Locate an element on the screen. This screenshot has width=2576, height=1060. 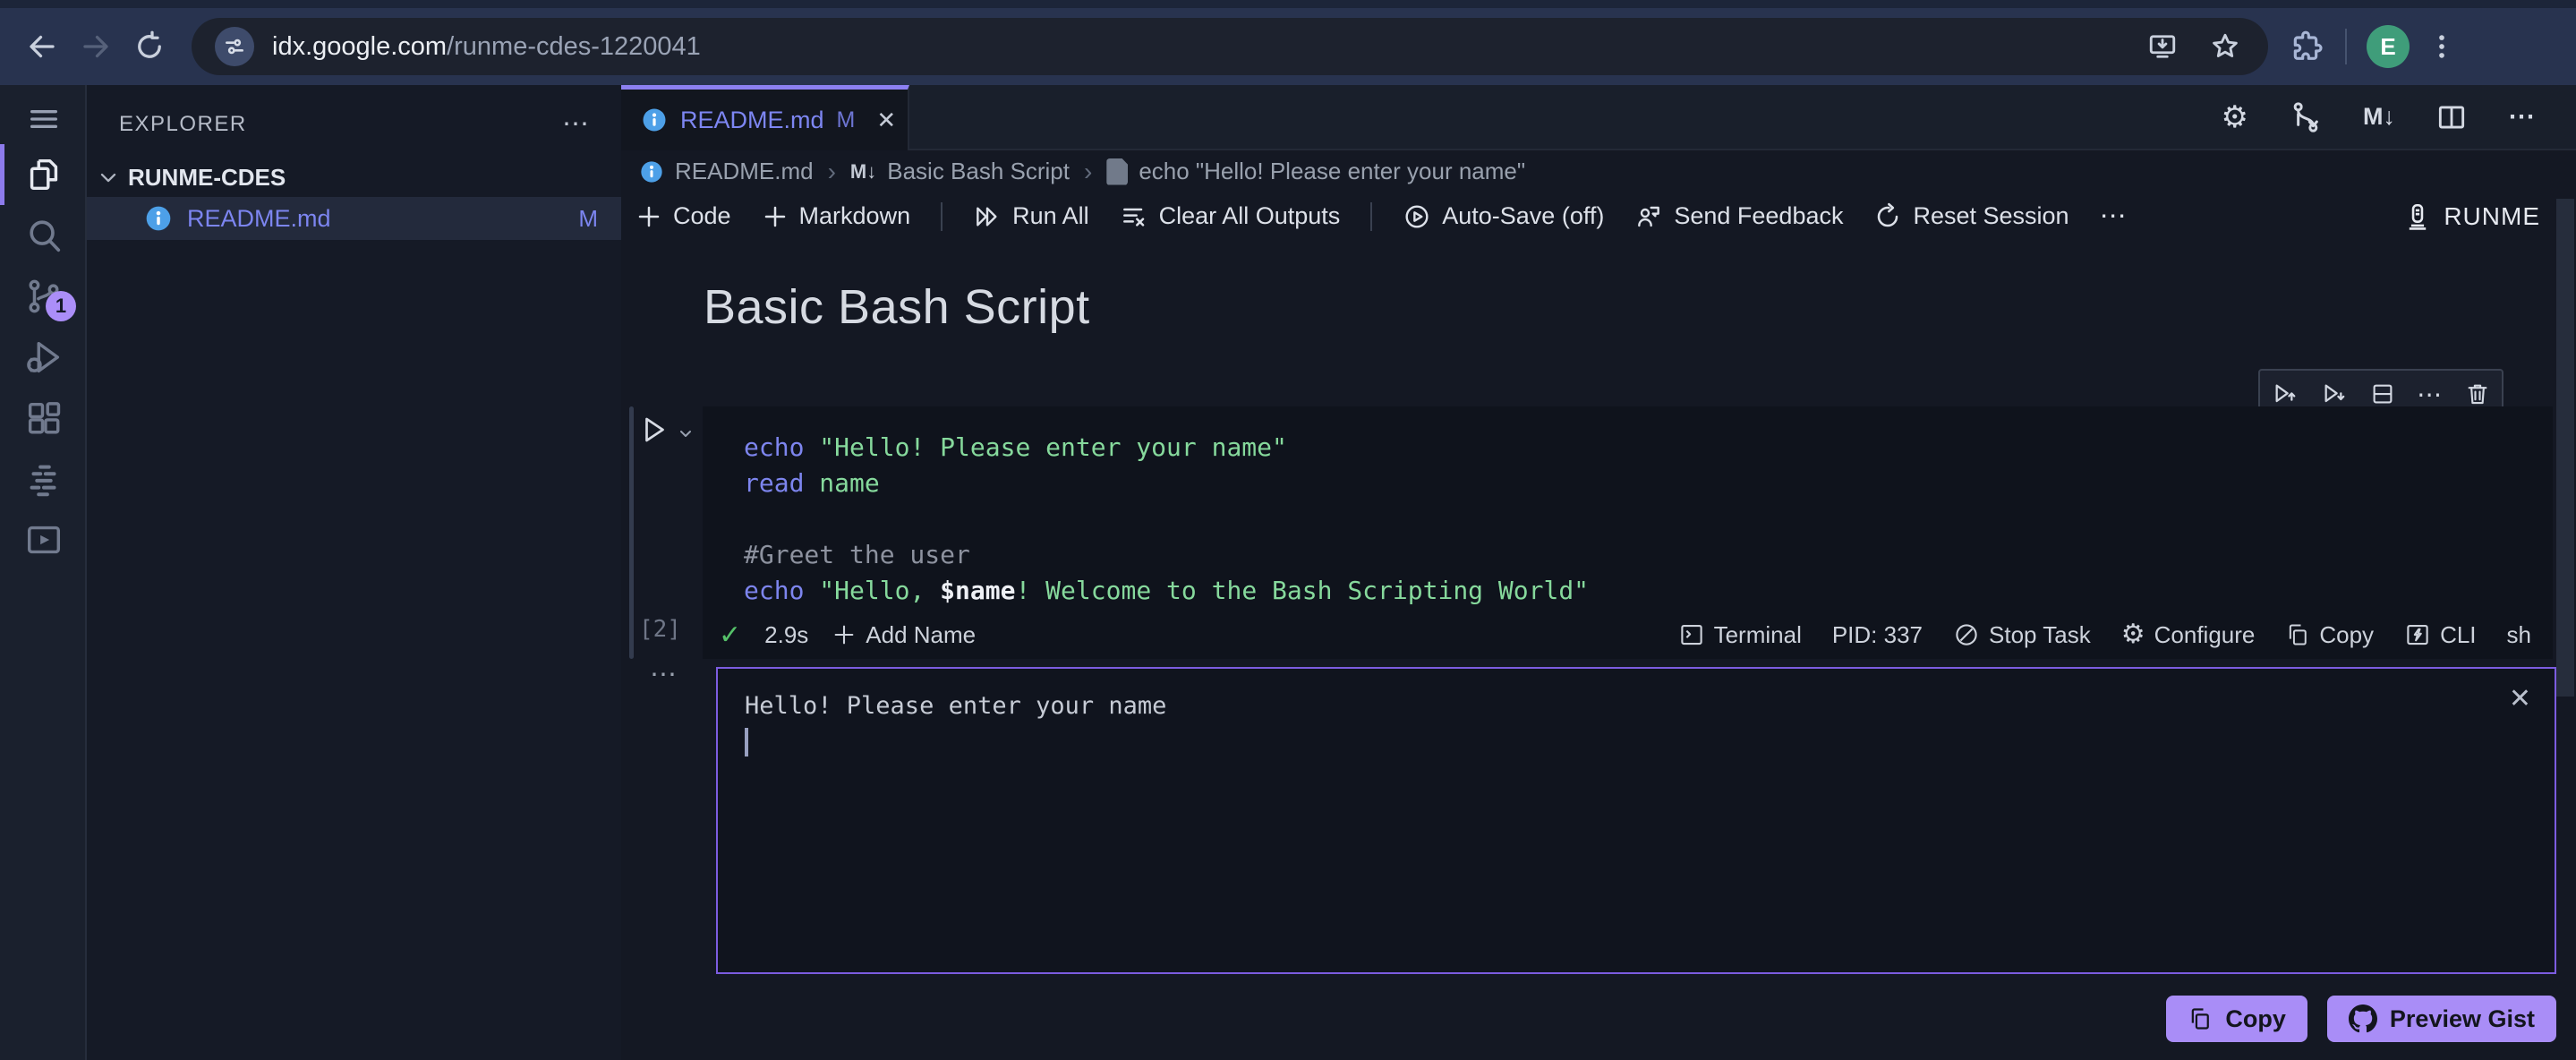
copy-icon is located at coordinates (2201, 1019).